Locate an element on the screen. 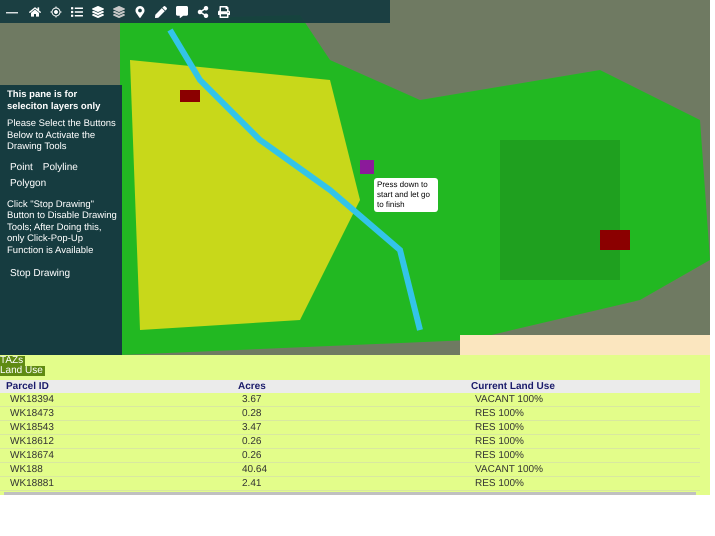 The width and height of the screenshot is (715, 536). stop-drawing-button: Stop Drawing is located at coordinates (40, 274).